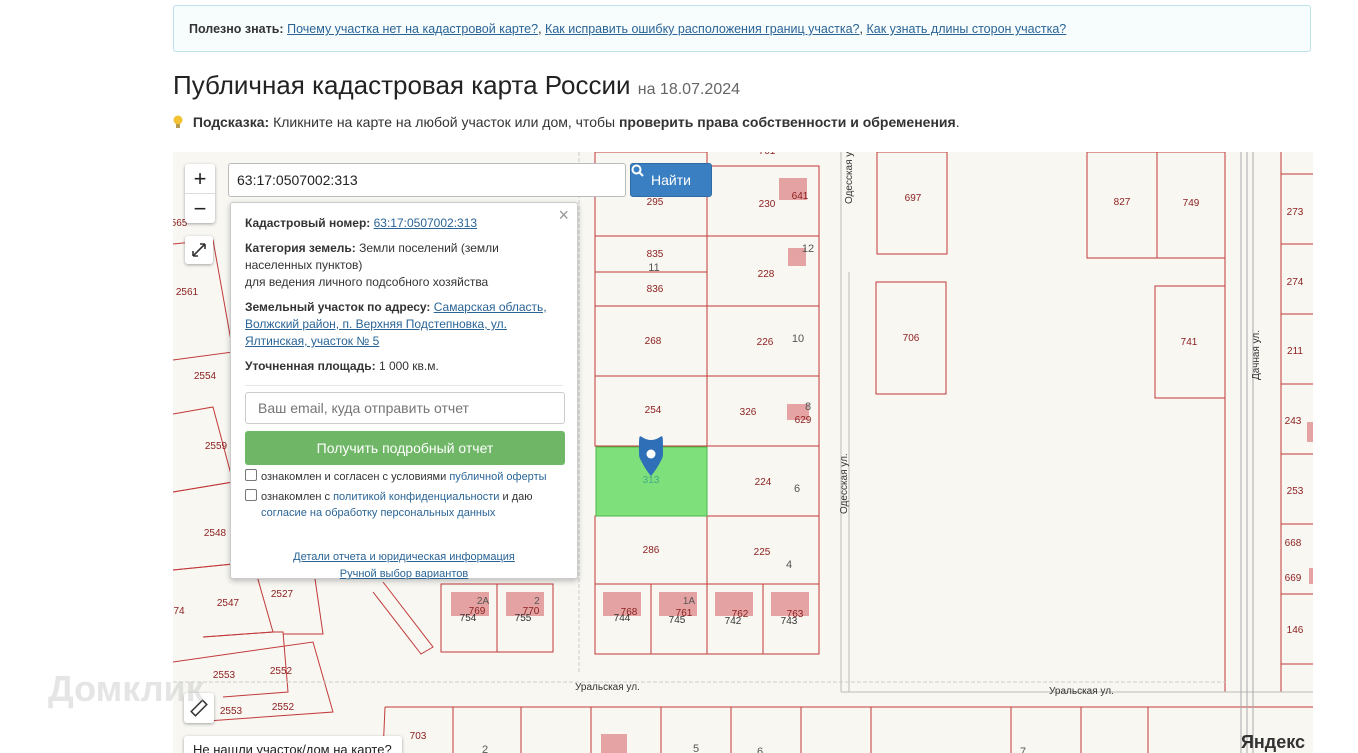 The width and height of the screenshot is (1358, 753). I want to click on parcel-label: 286, so click(651, 550).